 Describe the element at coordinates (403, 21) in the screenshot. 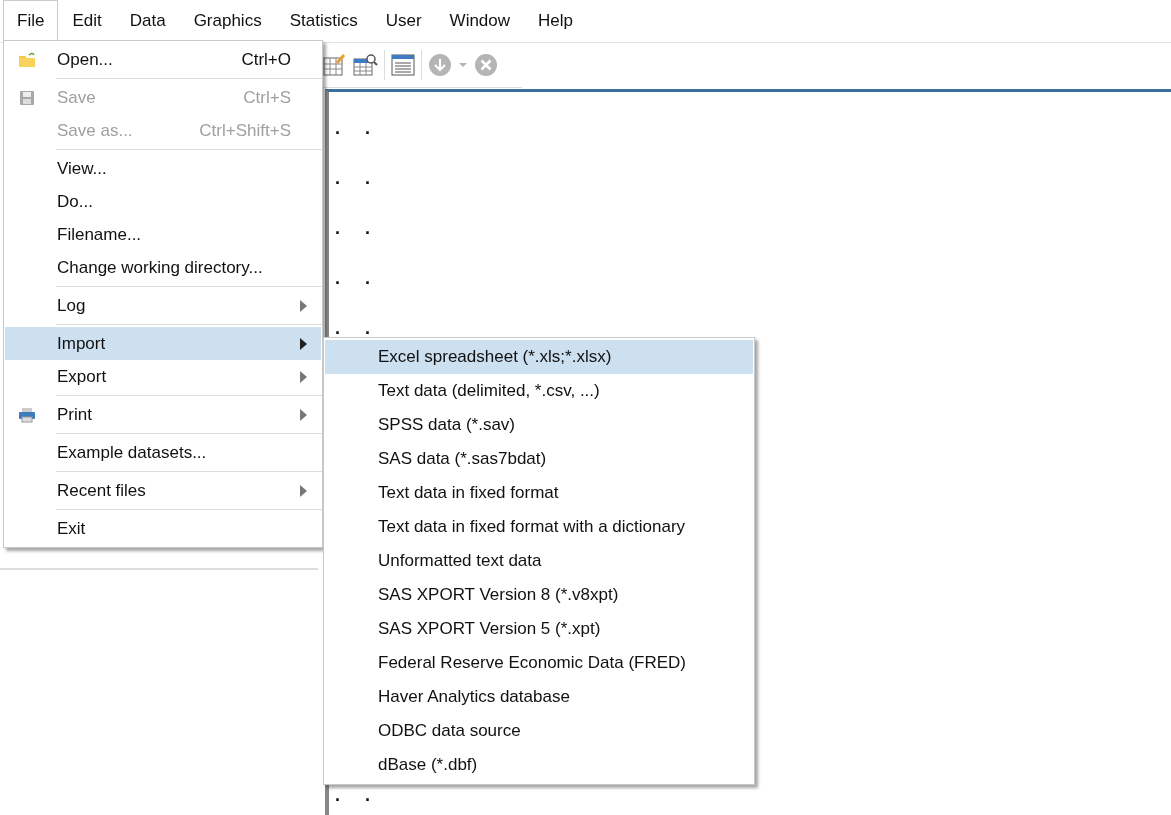

I see `menu-item: User` at that location.